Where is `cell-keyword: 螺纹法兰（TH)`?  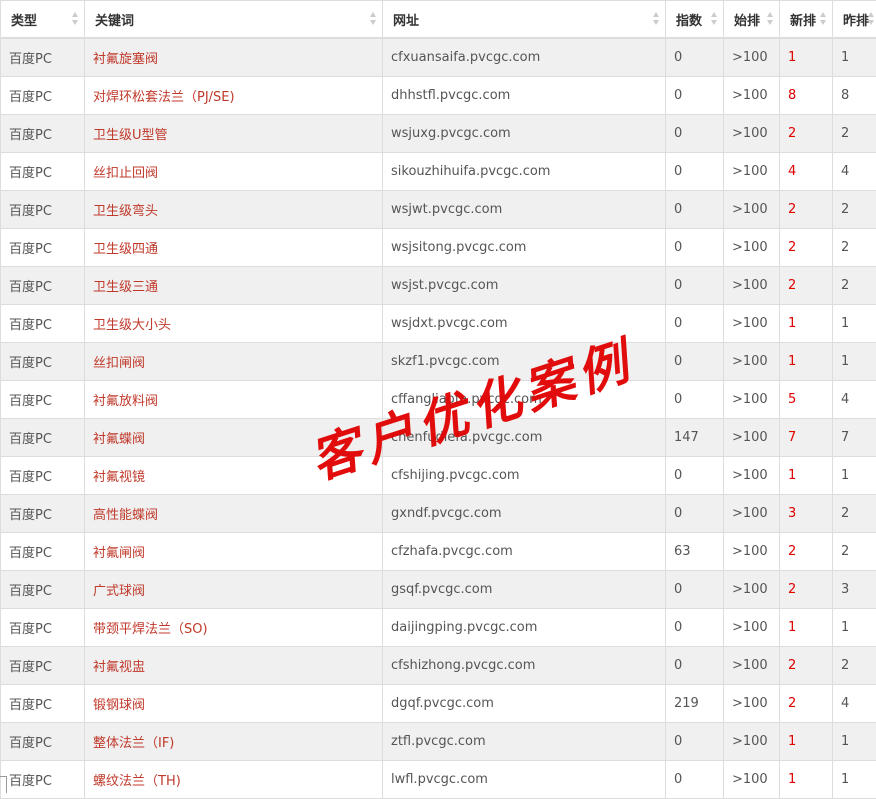
cell-keyword: 螺纹法兰（TH) is located at coordinates (234, 780).